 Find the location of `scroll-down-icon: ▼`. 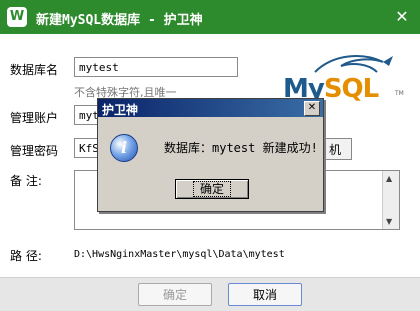

scroll-down-icon: ▼ is located at coordinates (389, 221).